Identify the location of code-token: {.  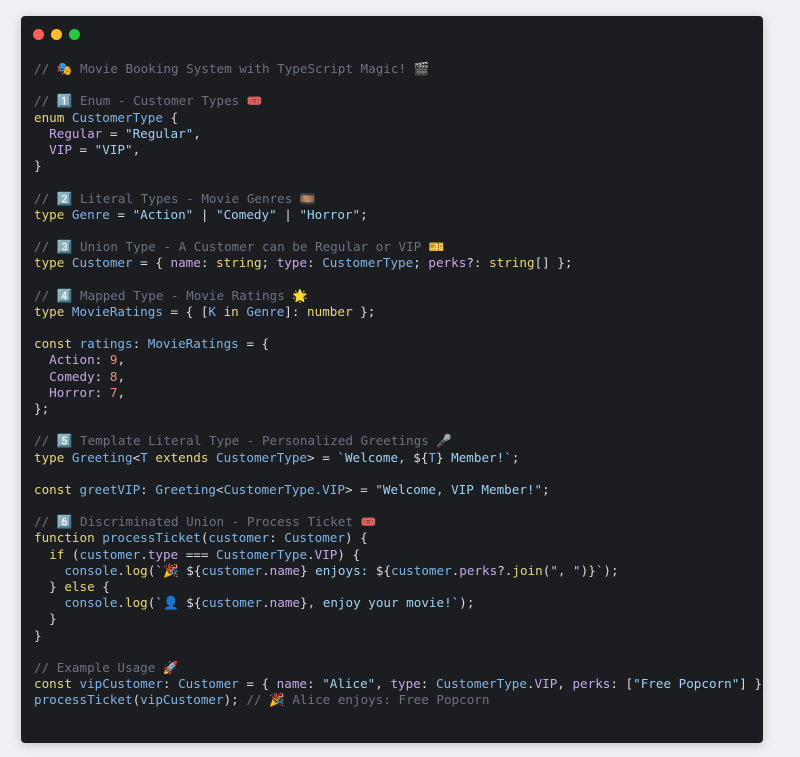
(170, 117).